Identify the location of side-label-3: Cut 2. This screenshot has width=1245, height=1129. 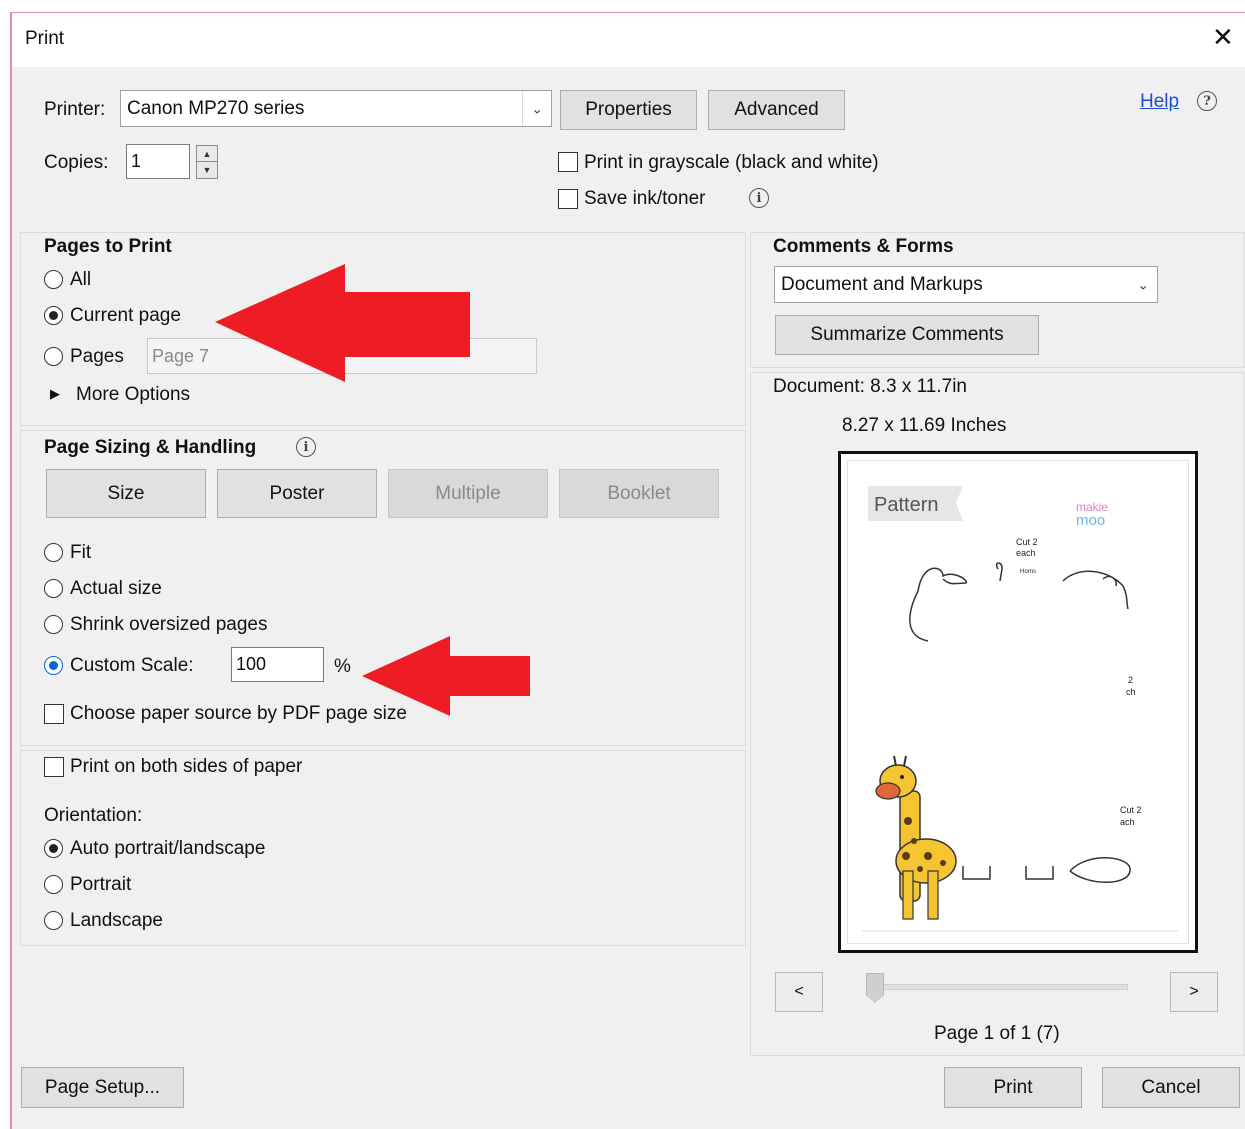
(1131, 810).